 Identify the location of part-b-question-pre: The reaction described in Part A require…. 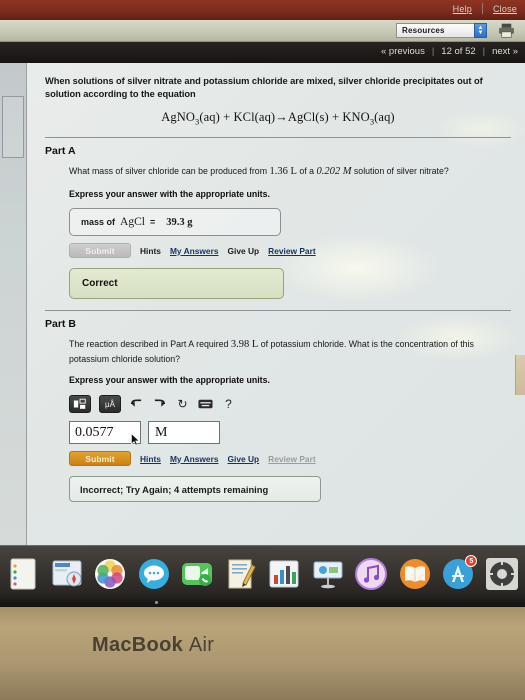
(150, 344).